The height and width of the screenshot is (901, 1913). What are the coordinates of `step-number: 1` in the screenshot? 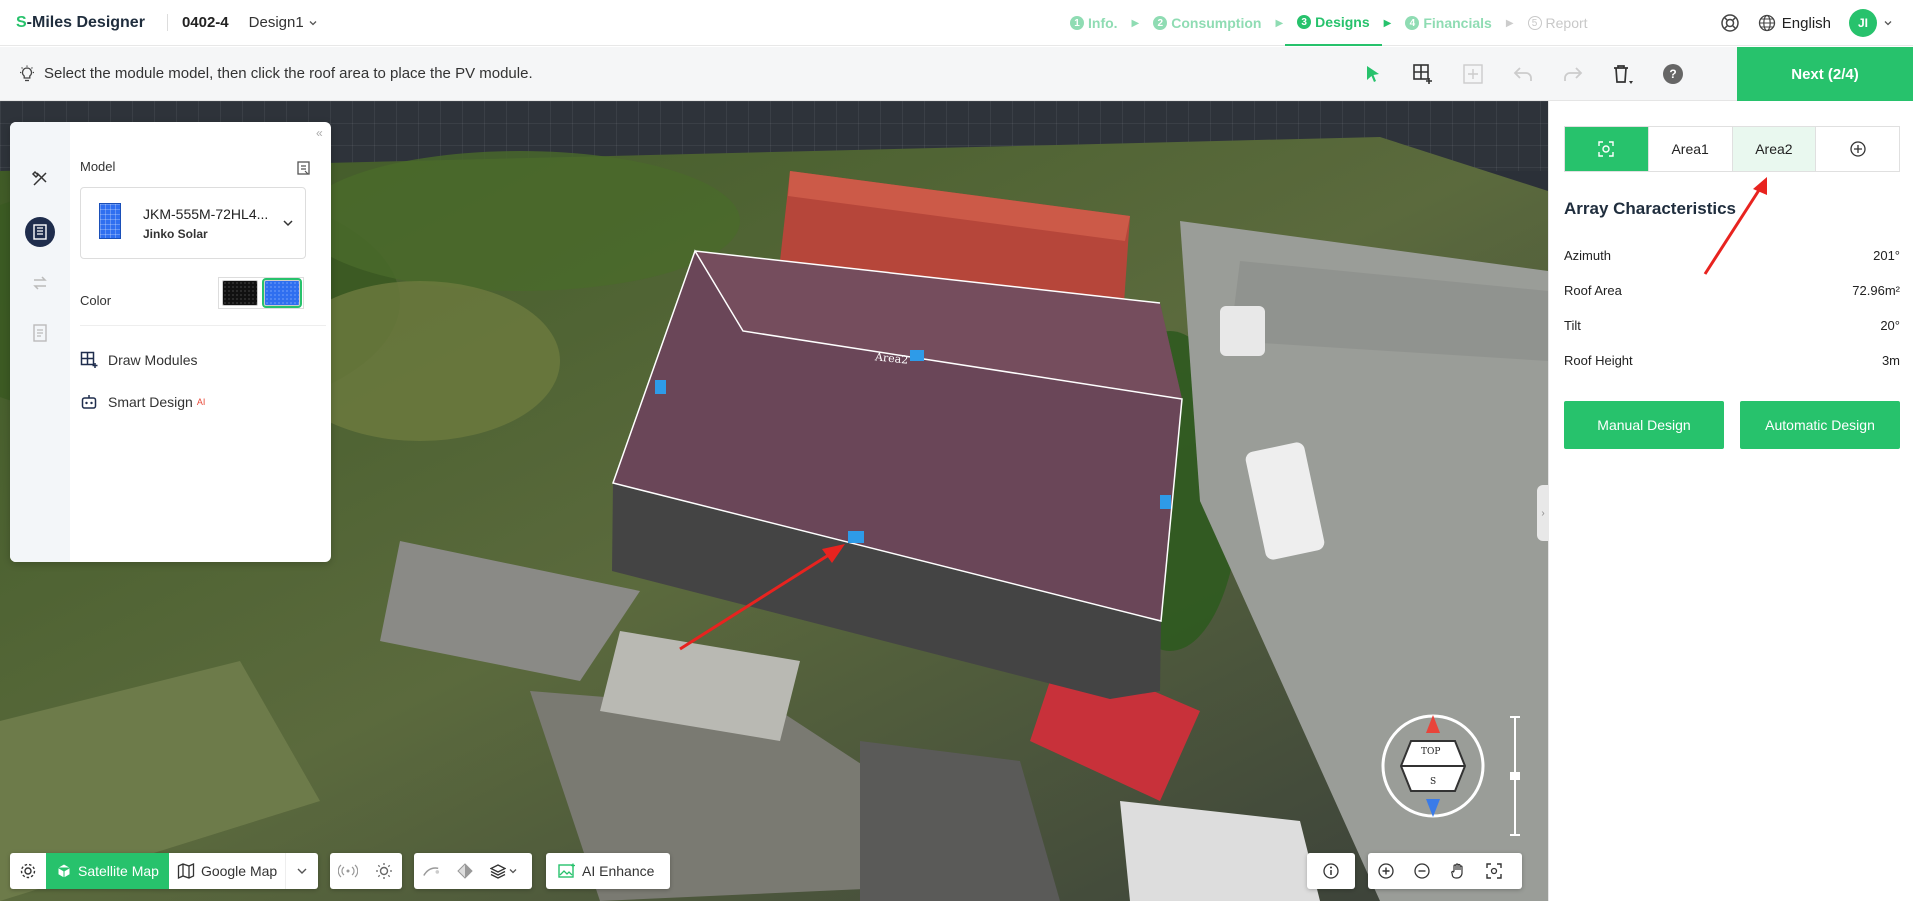 It's located at (1077, 23).